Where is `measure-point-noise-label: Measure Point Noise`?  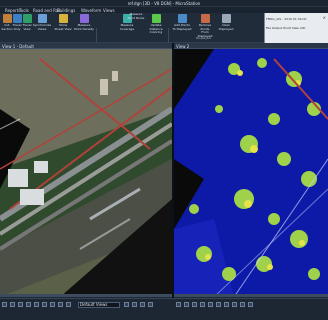 measure-point-noise-label: Measure Point Noise is located at coordinates (136, 16).